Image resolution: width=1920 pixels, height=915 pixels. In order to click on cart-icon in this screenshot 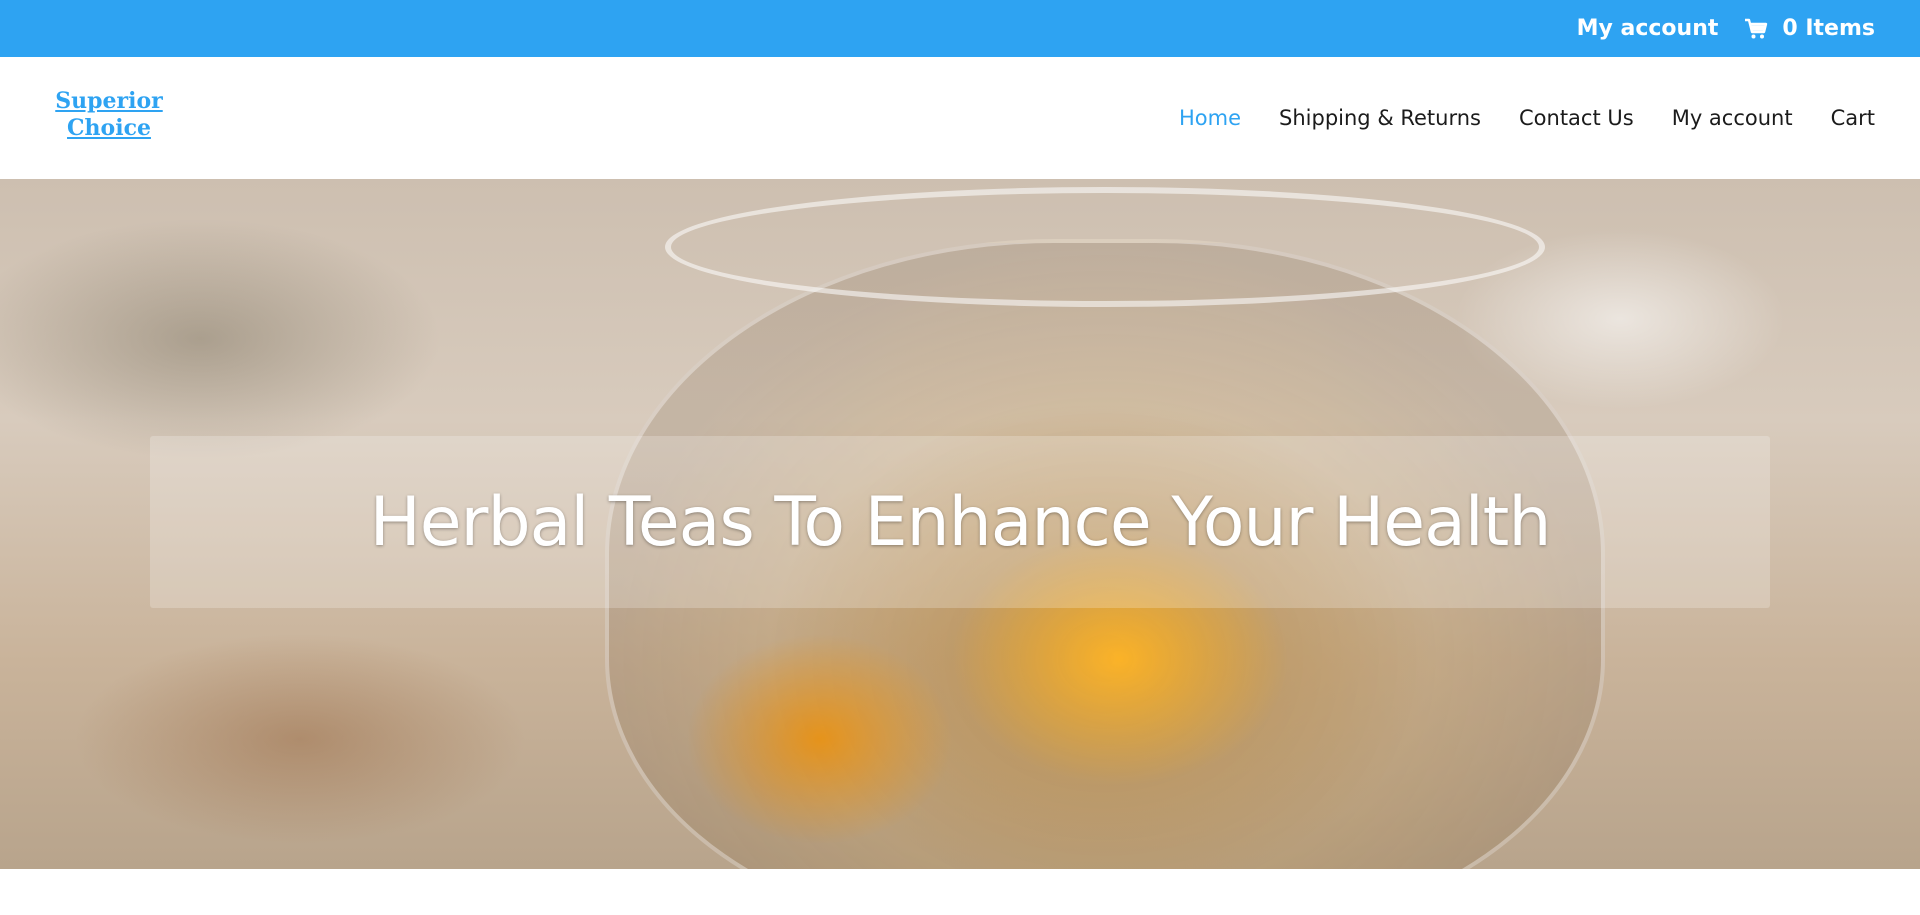, I will do `click(1756, 29)`.